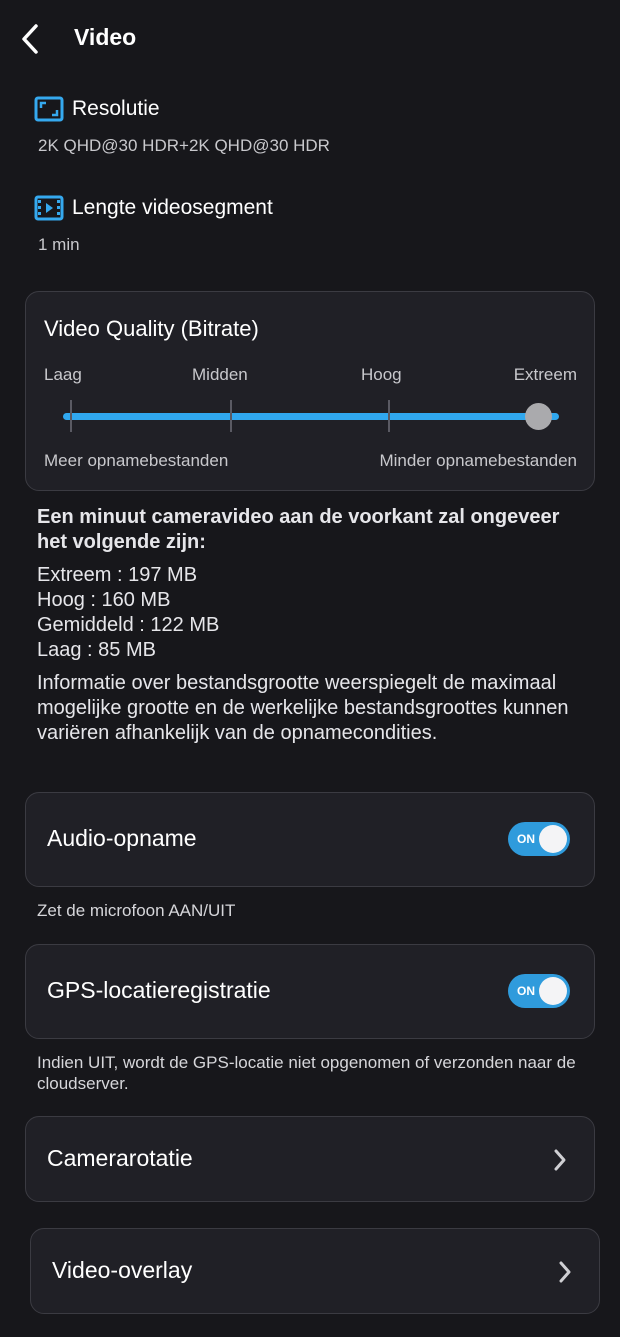  Describe the element at coordinates (136, 460) in the screenshot. I see `hint-more-files: Meer opnamebestanden` at that location.